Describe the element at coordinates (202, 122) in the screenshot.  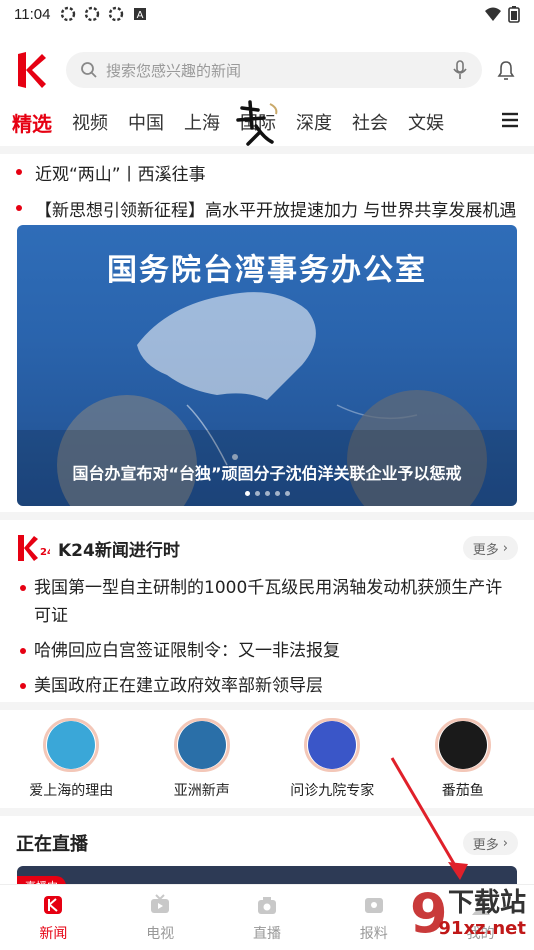
I see `tab-shanghai: 上海` at that location.